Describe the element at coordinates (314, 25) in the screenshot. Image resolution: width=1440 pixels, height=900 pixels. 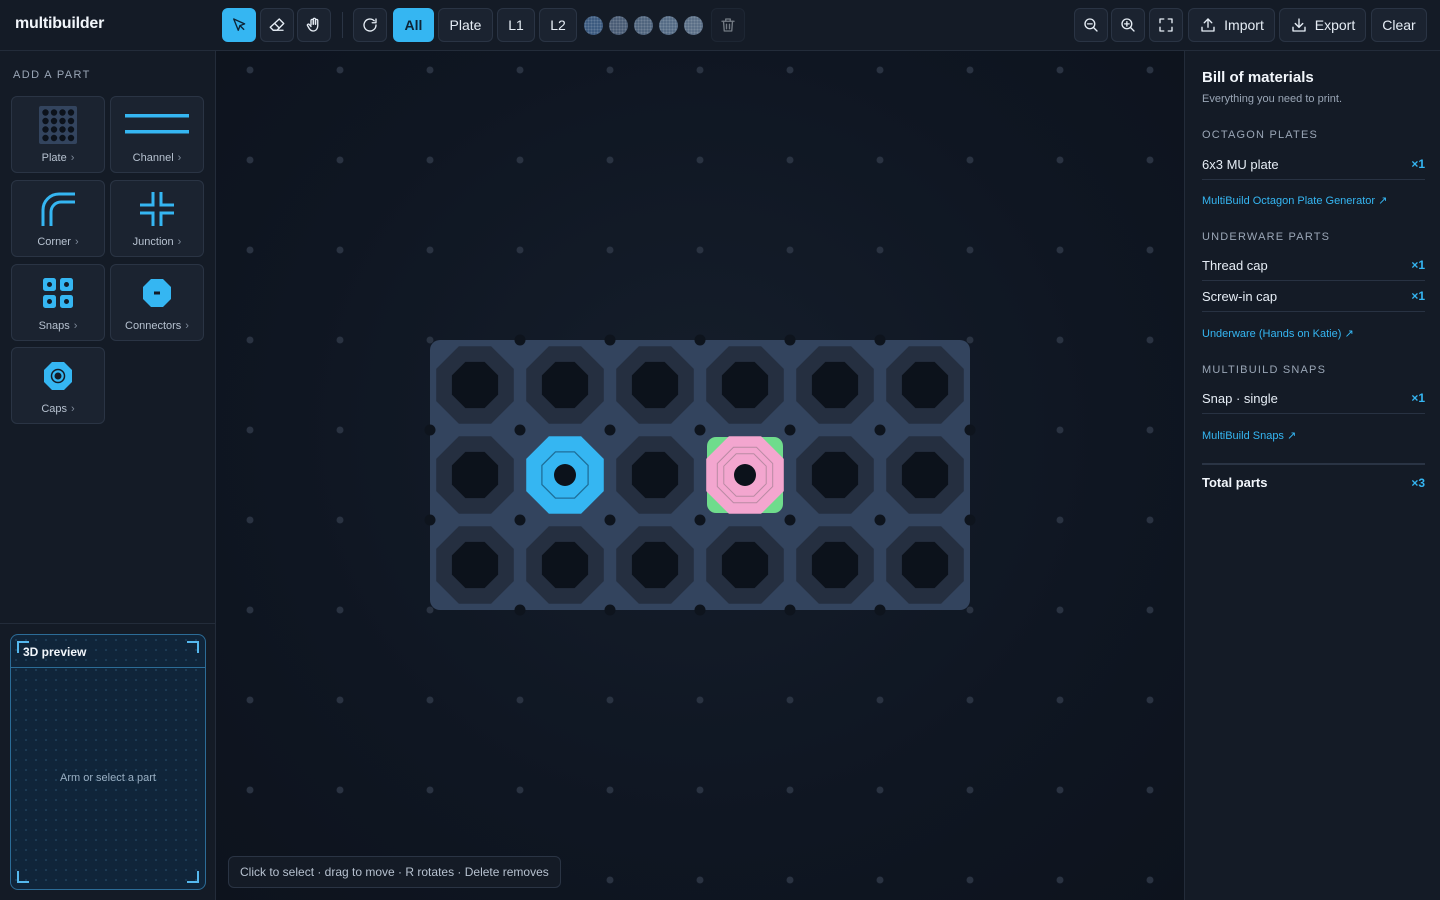
I see `pan-tool-button` at that location.